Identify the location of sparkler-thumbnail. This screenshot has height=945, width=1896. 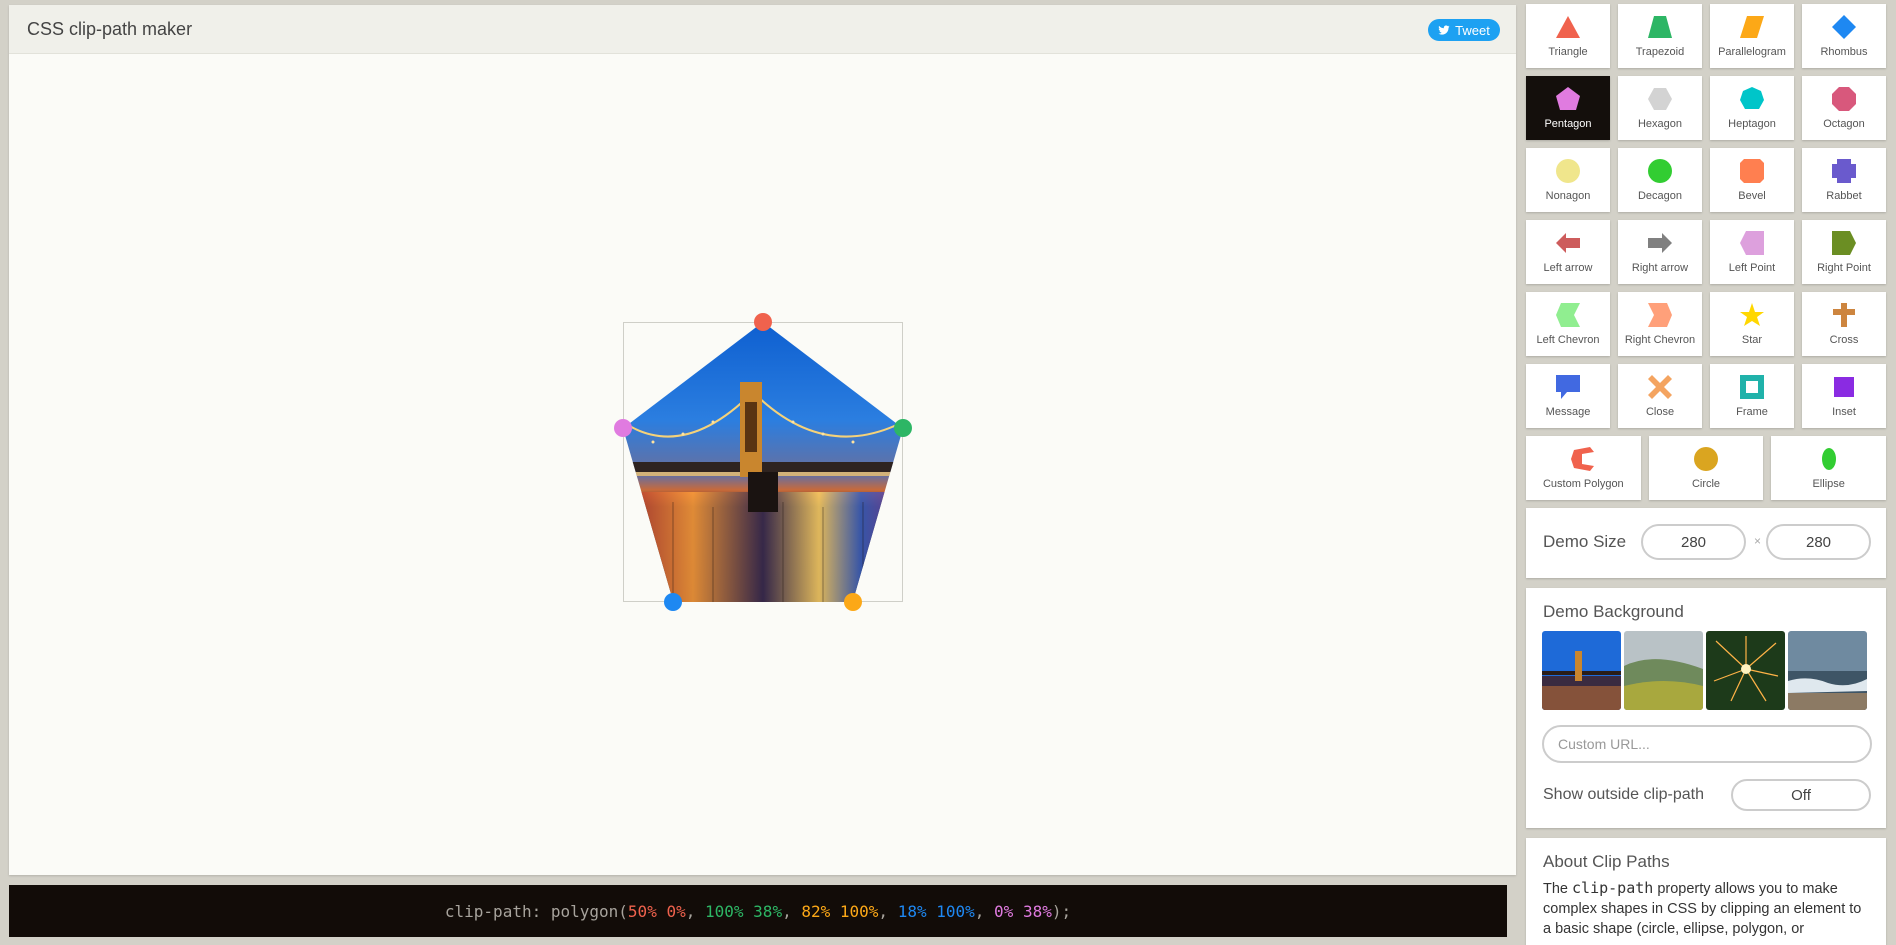
(1745, 670).